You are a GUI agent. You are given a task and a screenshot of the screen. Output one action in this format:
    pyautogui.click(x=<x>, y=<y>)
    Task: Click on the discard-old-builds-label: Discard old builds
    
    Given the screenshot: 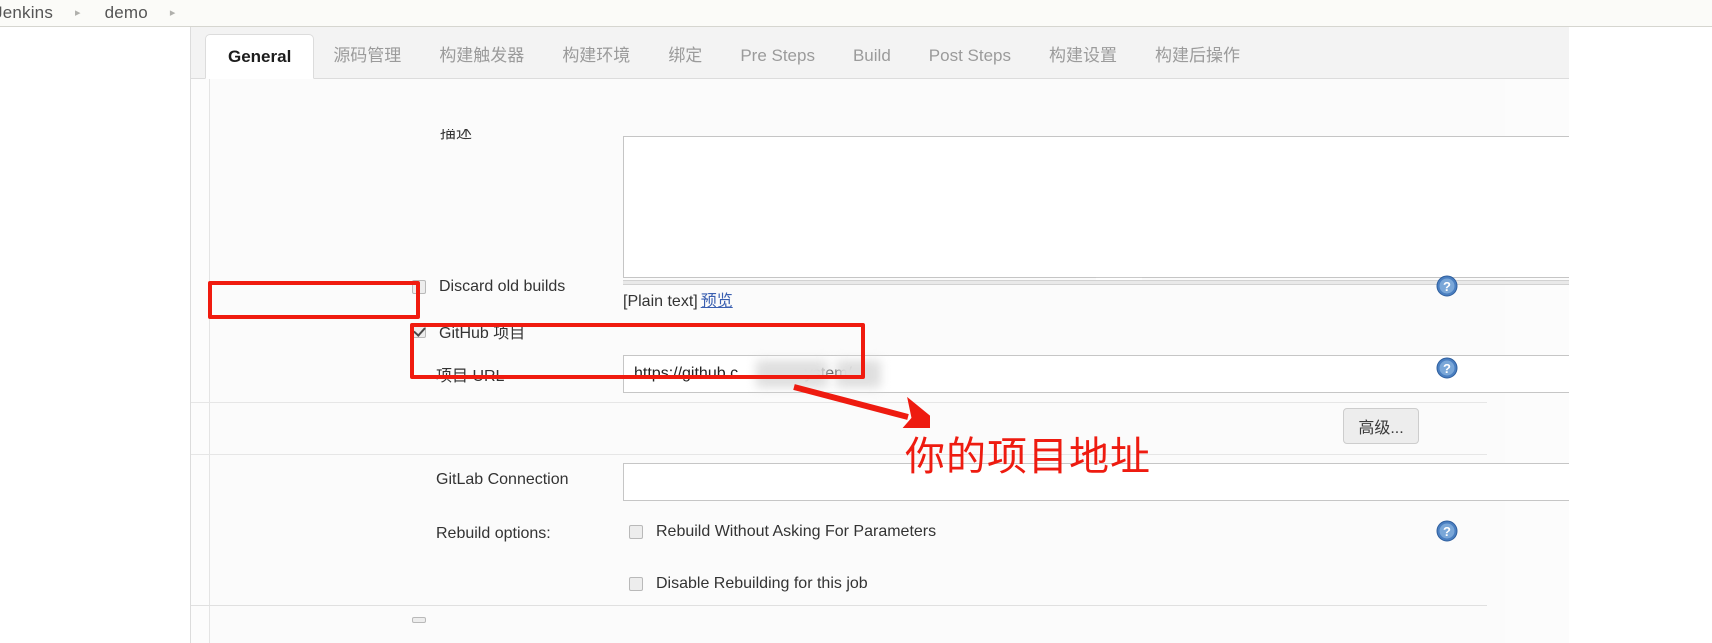 What is the action you would take?
    pyautogui.click(x=502, y=286)
    